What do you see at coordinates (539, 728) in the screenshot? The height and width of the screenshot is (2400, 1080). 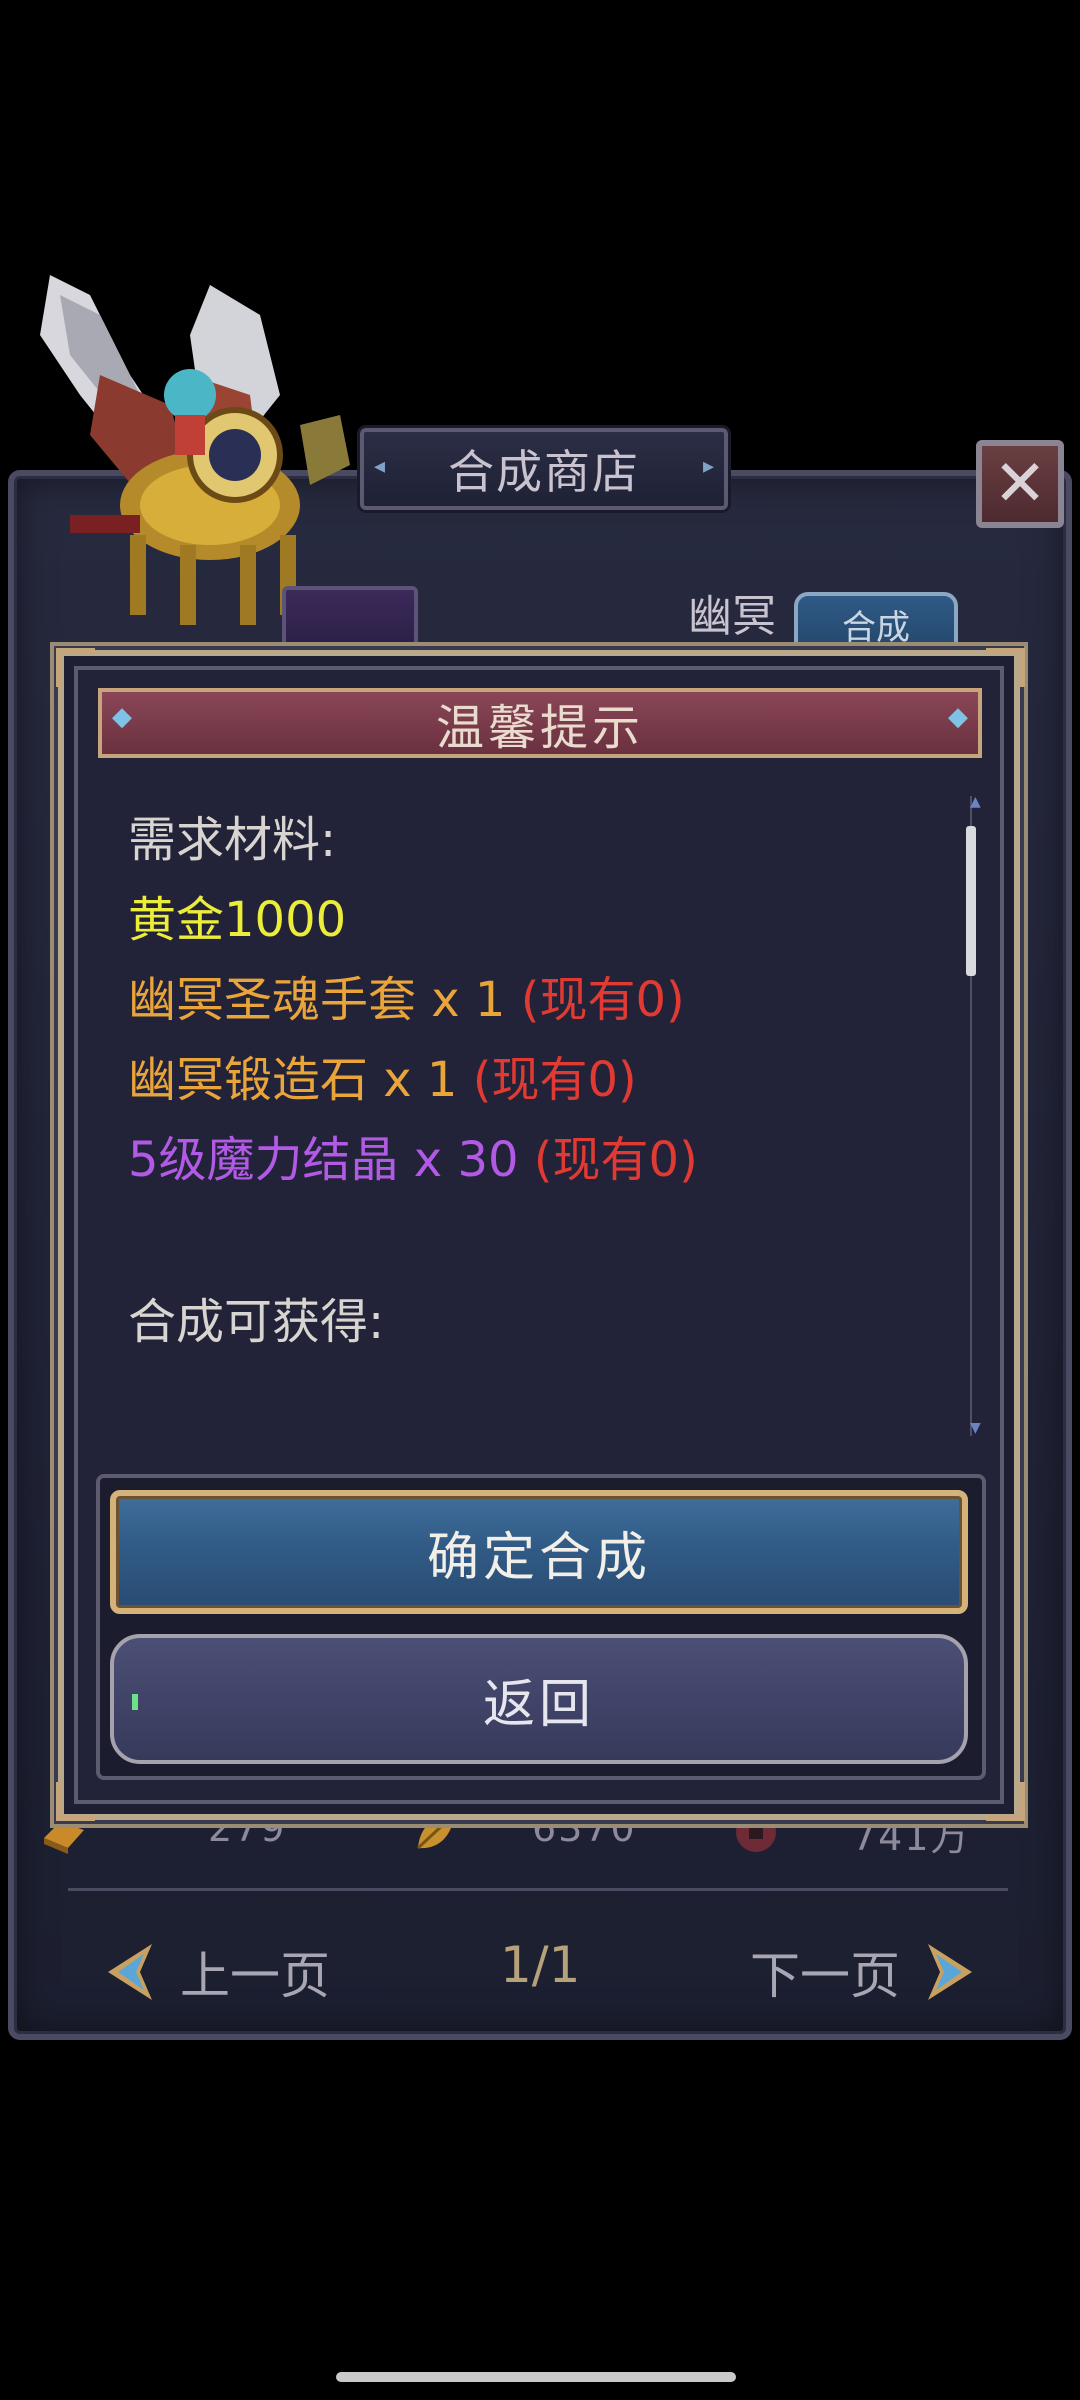 I see `dialog-title: 温馨提示` at bounding box center [539, 728].